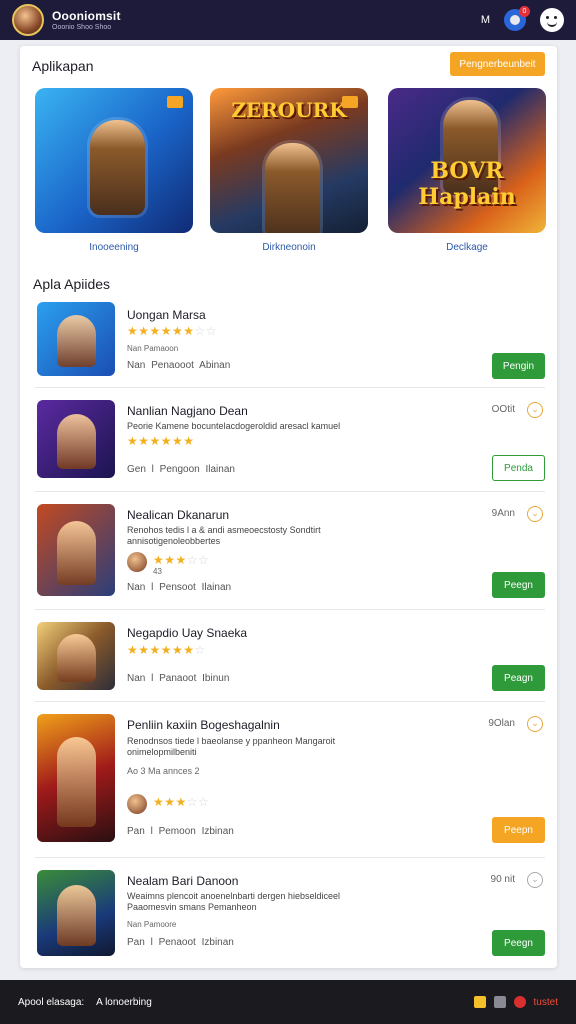  What do you see at coordinates (518, 678) in the screenshot?
I see `install-button: Peagn` at bounding box center [518, 678].